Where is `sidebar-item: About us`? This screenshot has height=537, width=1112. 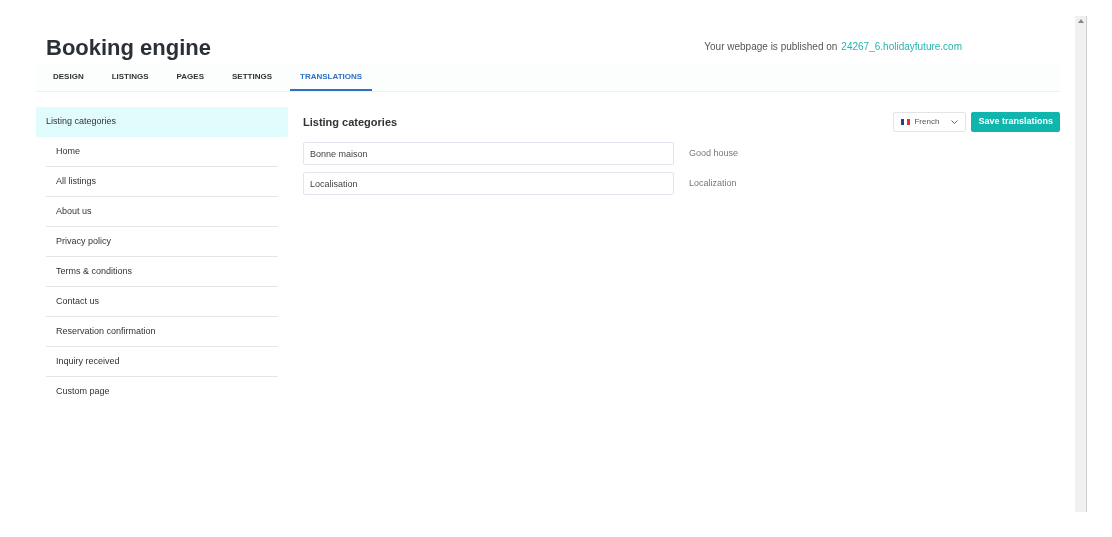 sidebar-item: About us is located at coordinates (162, 212).